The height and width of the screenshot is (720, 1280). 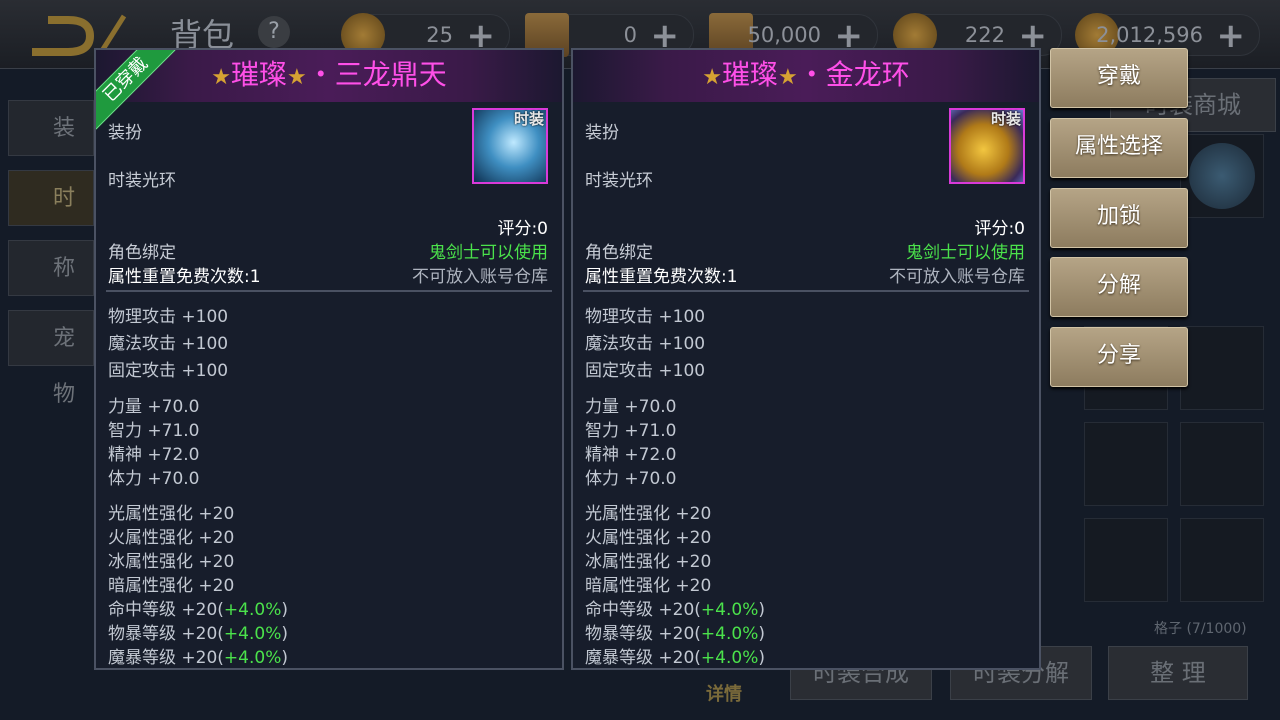 What do you see at coordinates (274, 32) in the screenshot?
I see `help-button: ?` at bounding box center [274, 32].